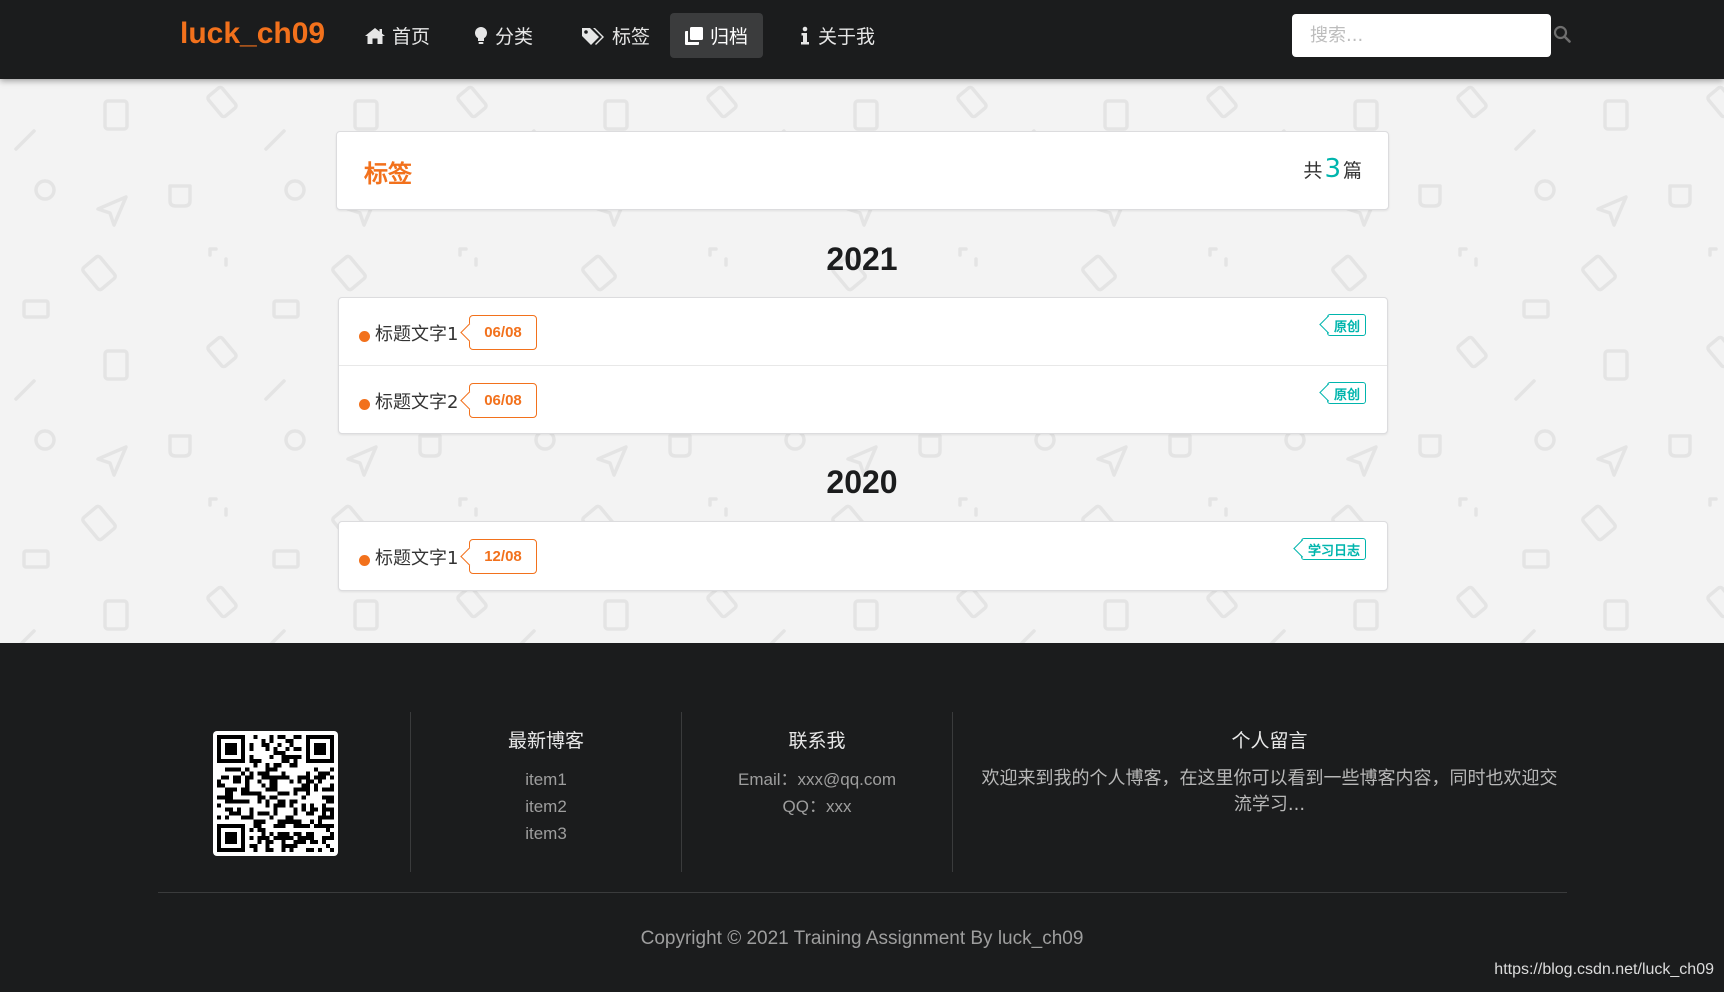 The image size is (1724, 992). What do you see at coordinates (514, 37) in the screenshot?
I see `nav-label: 分类` at bounding box center [514, 37].